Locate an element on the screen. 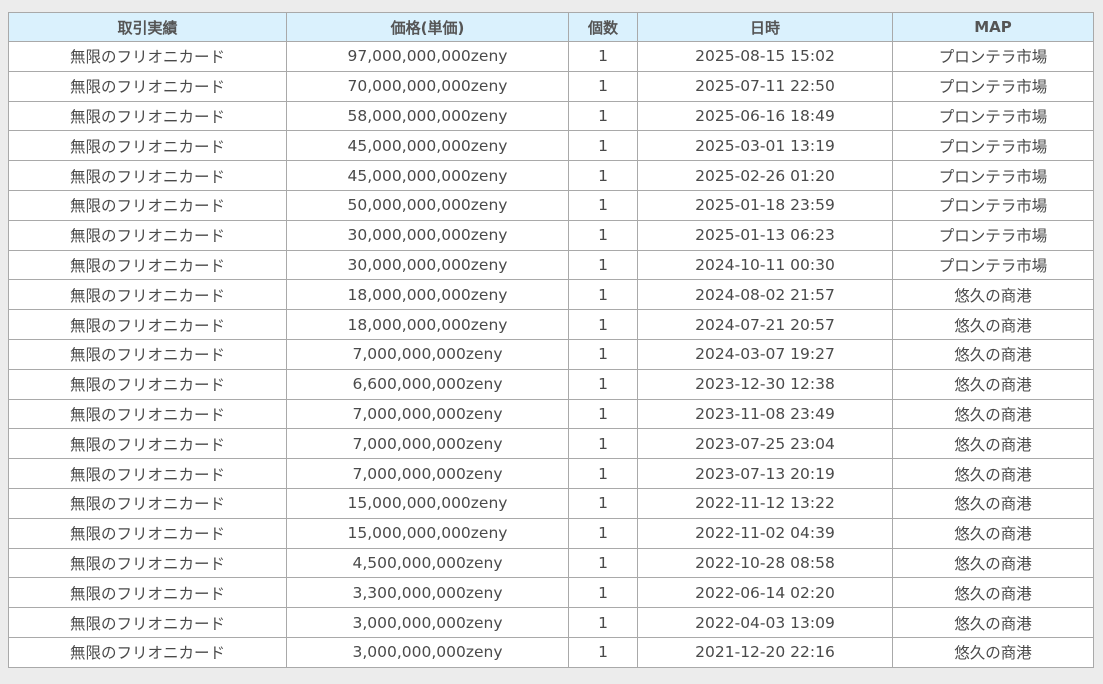 The image size is (1103, 684). datetime-cell: 2024-08-02 21:57 is located at coordinates (765, 295).